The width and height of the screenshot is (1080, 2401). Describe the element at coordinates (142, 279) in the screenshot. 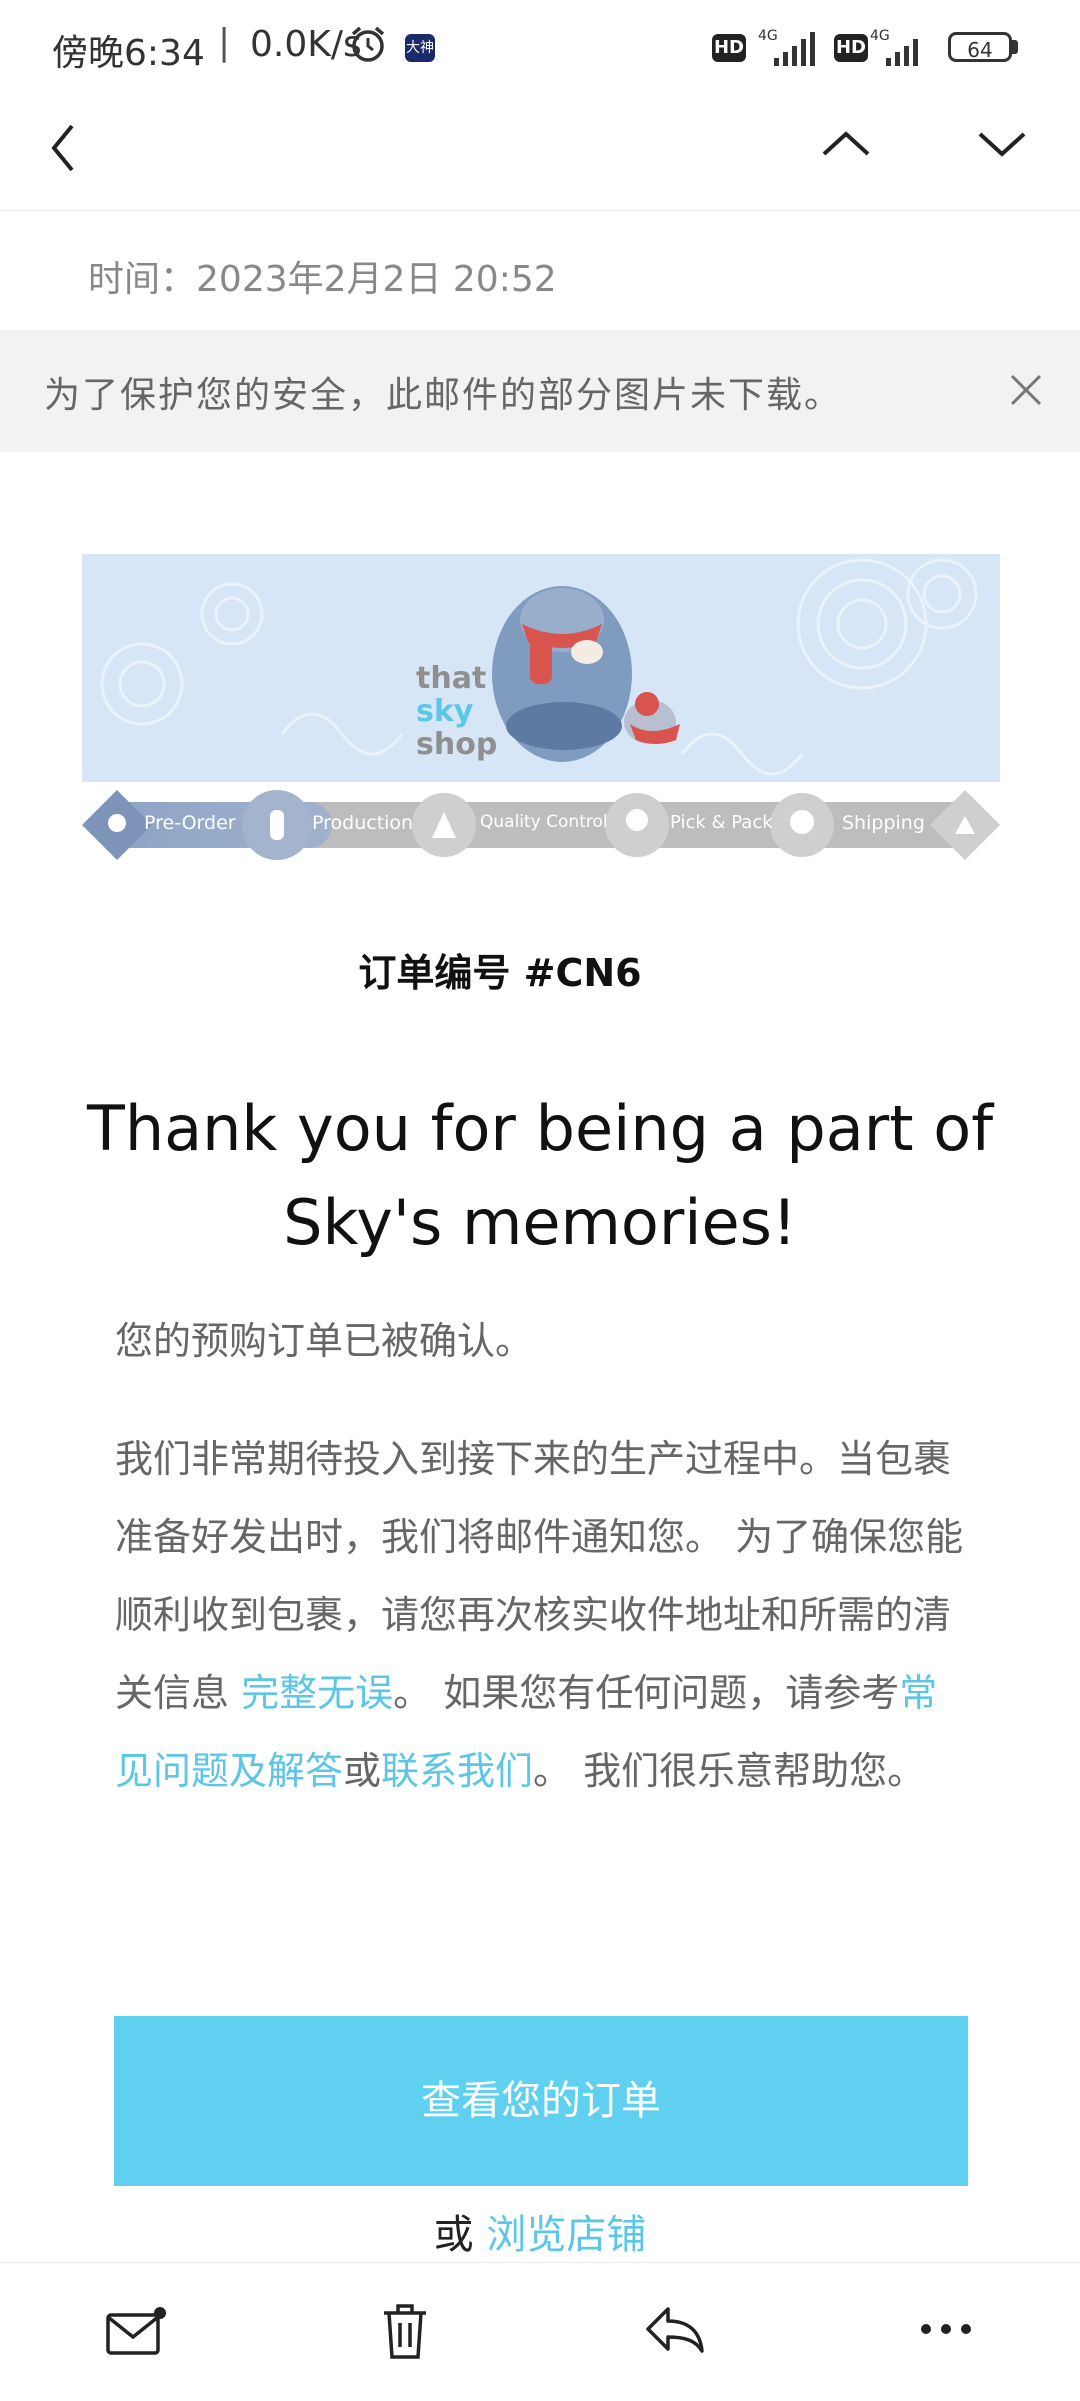

I see `time-label: 时间：` at that location.